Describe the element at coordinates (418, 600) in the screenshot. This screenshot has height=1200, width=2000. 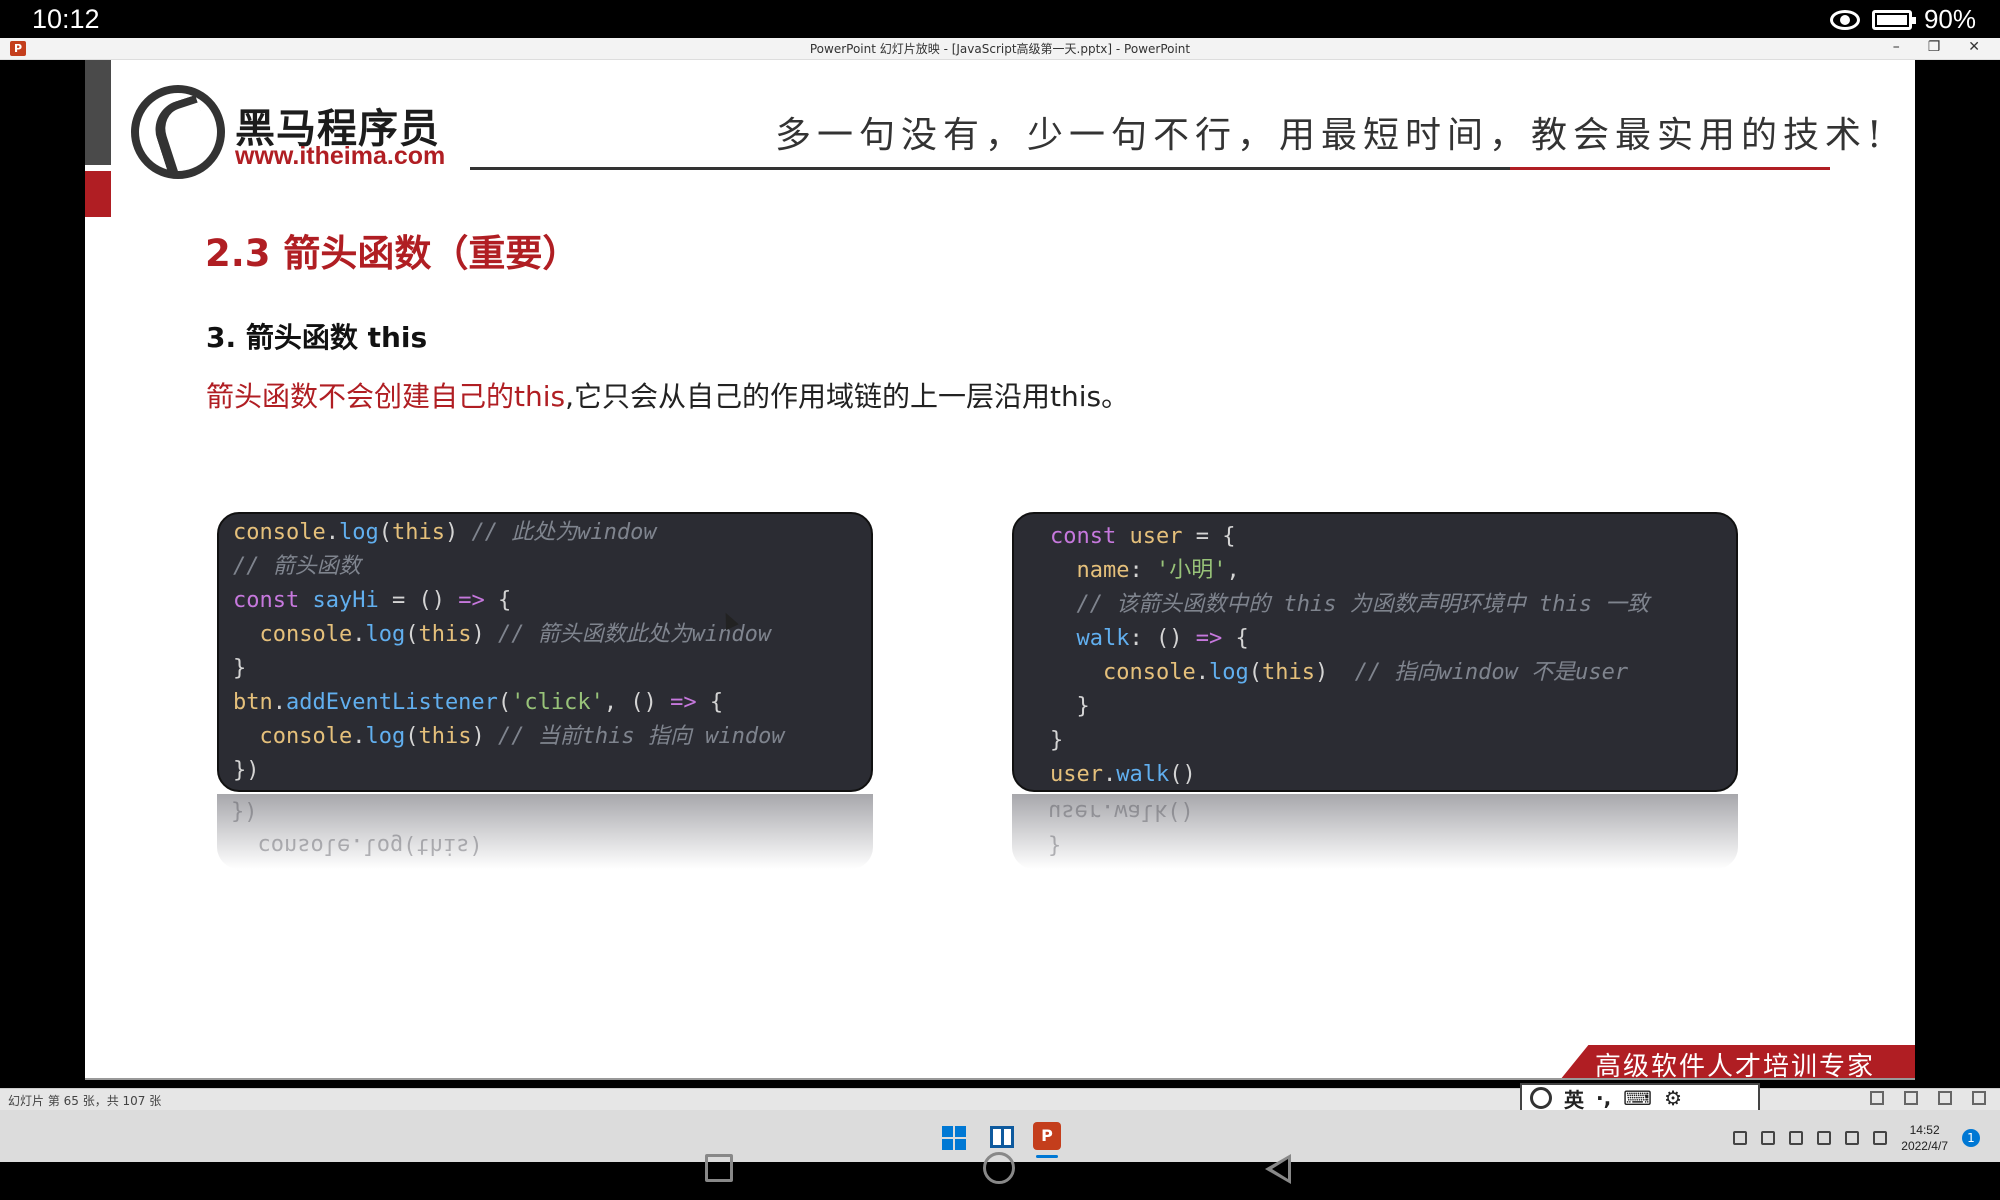
I see `code-token: = ()` at that location.